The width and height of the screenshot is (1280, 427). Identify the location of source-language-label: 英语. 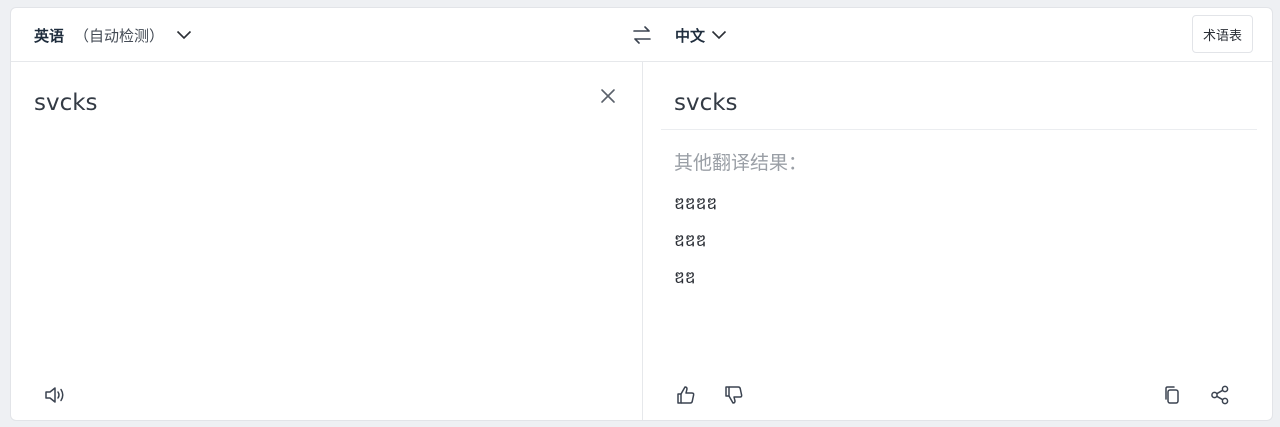
(49, 35).